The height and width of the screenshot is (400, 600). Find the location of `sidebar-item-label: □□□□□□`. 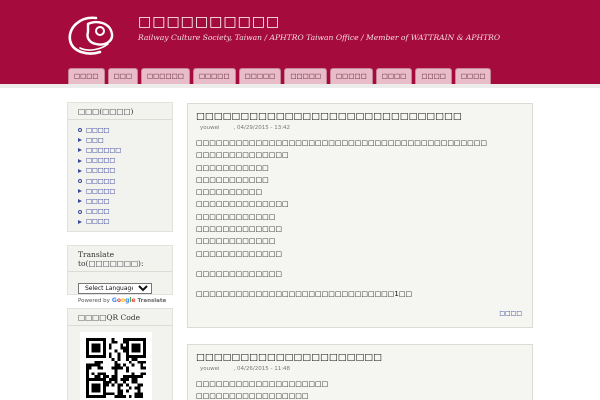

sidebar-item-label: □□□□□□ is located at coordinates (104, 150).